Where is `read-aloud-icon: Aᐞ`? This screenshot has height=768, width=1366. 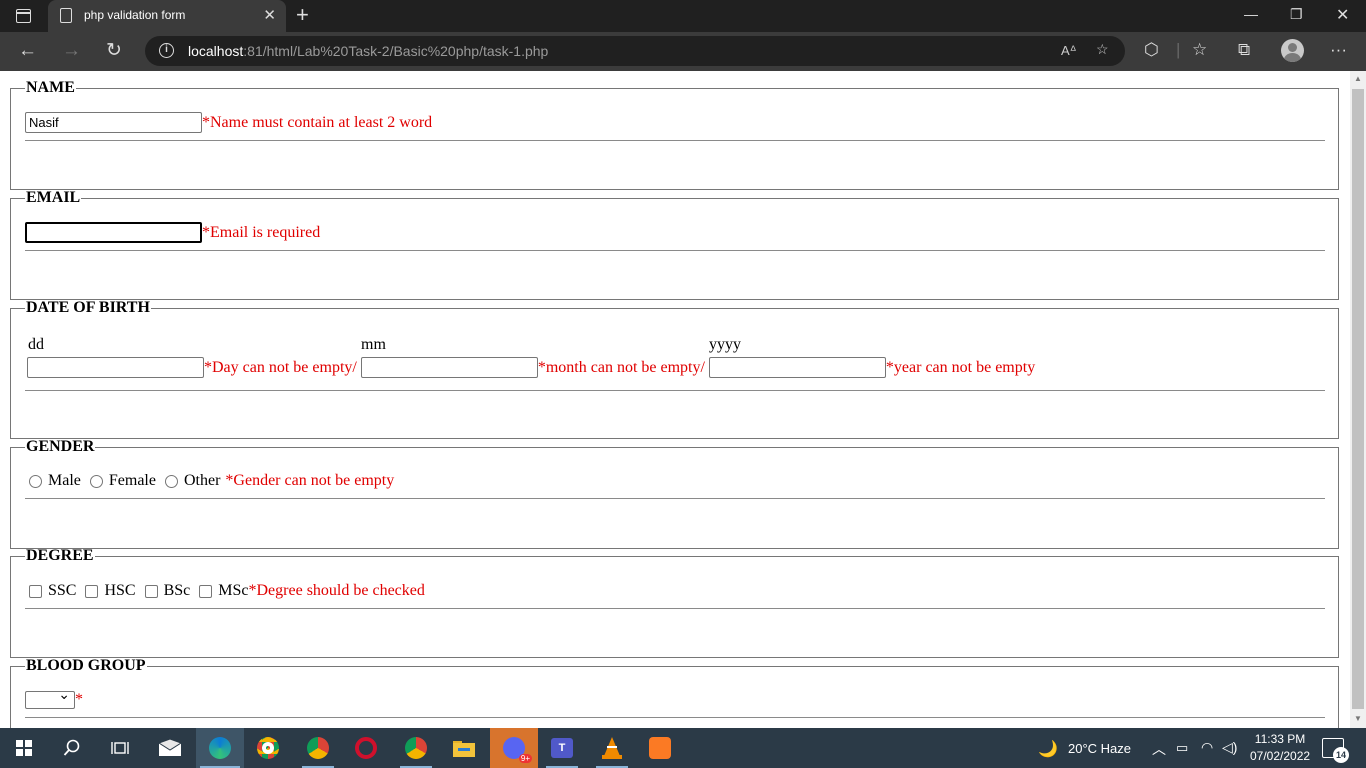
read-aloud-icon: Aᐞ is located at coordinates (1069, 51).